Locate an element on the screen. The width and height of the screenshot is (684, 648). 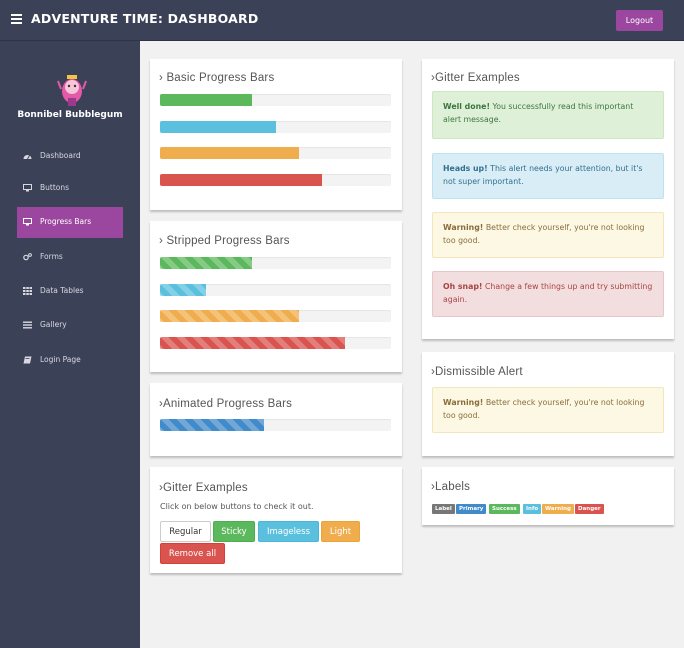
panel-title: ›Labels is located at coordinates (451, 487).